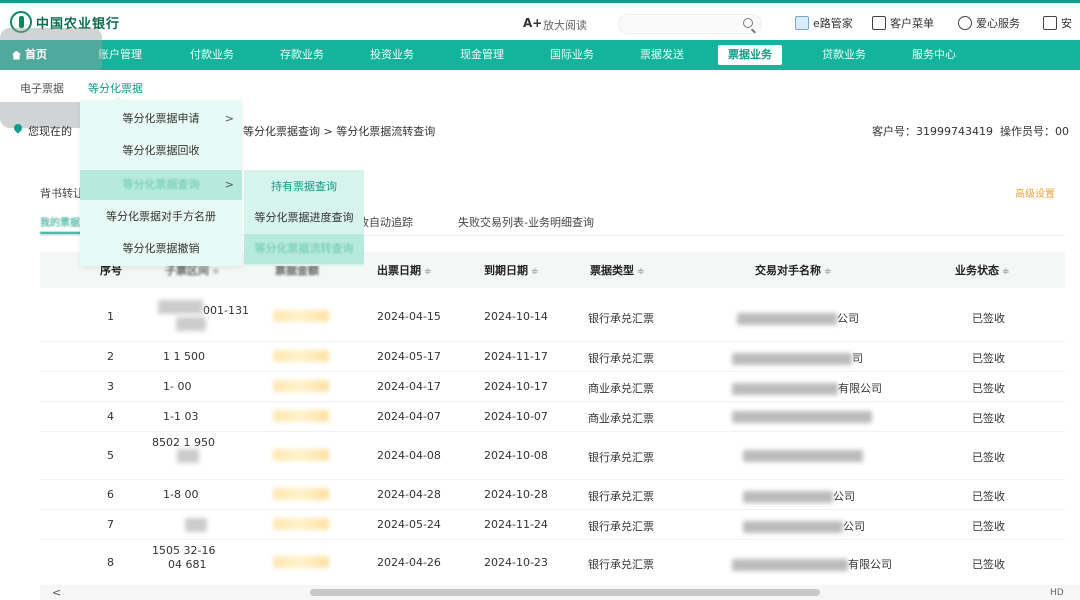  I want to click on menu-item-flow-query: 等分化票据流转查询, so click(304, 249).